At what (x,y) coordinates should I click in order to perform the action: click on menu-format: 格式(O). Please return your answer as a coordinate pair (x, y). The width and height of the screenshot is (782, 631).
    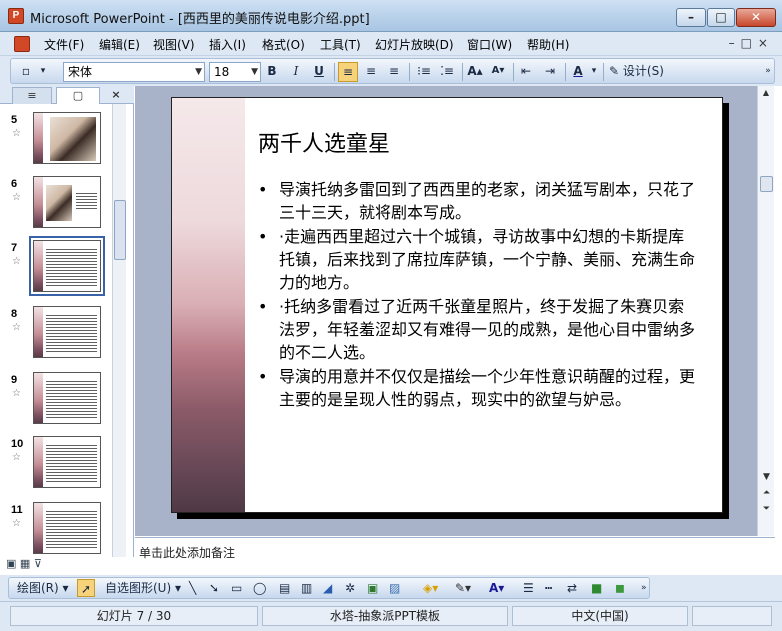
    Looking at the image, I should click on (283, 44).